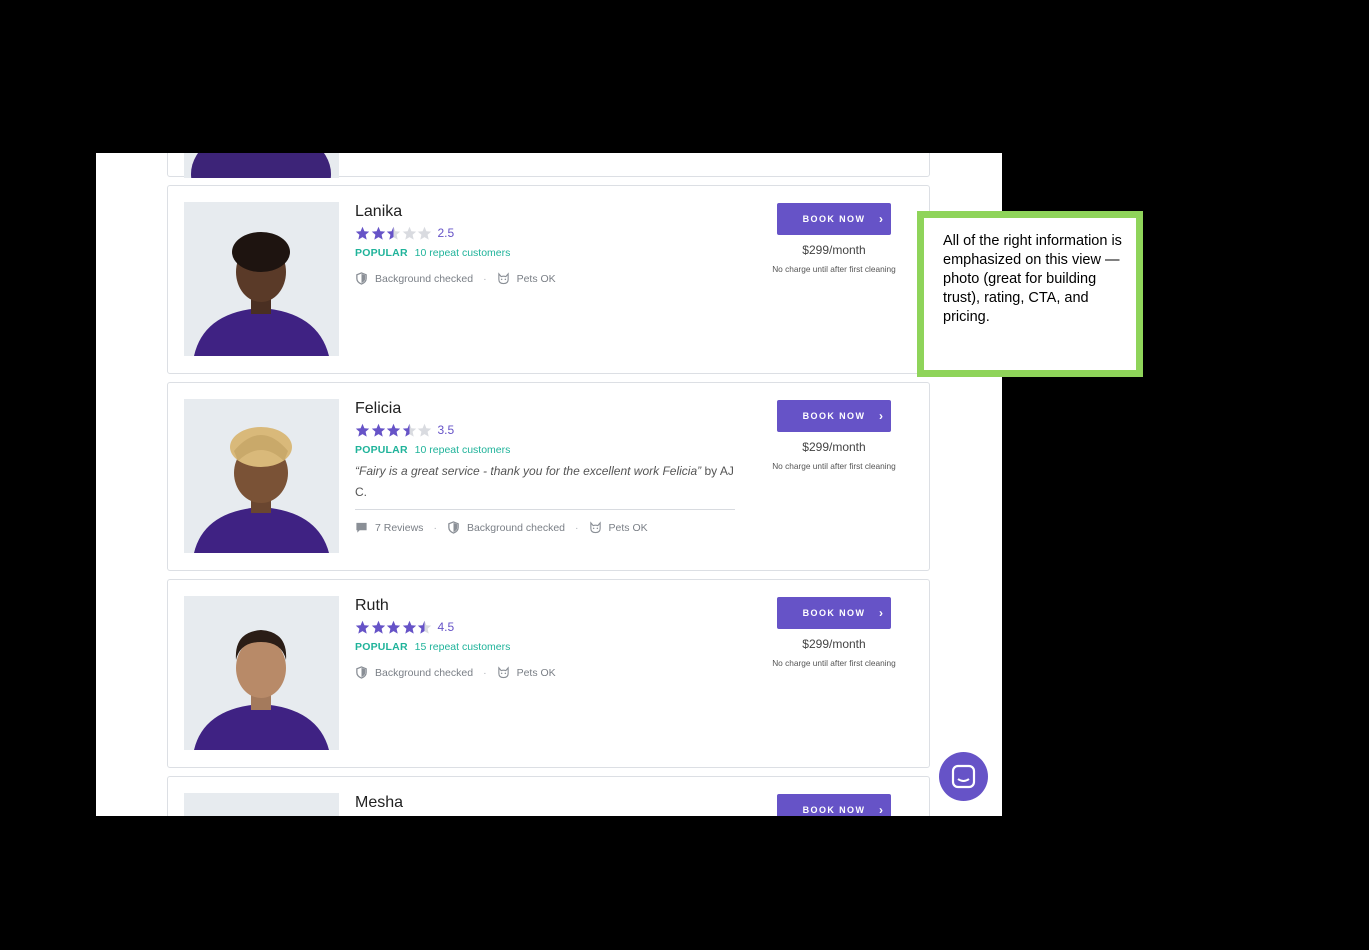  Describe the element at coordinates (378, 212) in the screenshot. I see `cleaner-name: Lanika` at that location.